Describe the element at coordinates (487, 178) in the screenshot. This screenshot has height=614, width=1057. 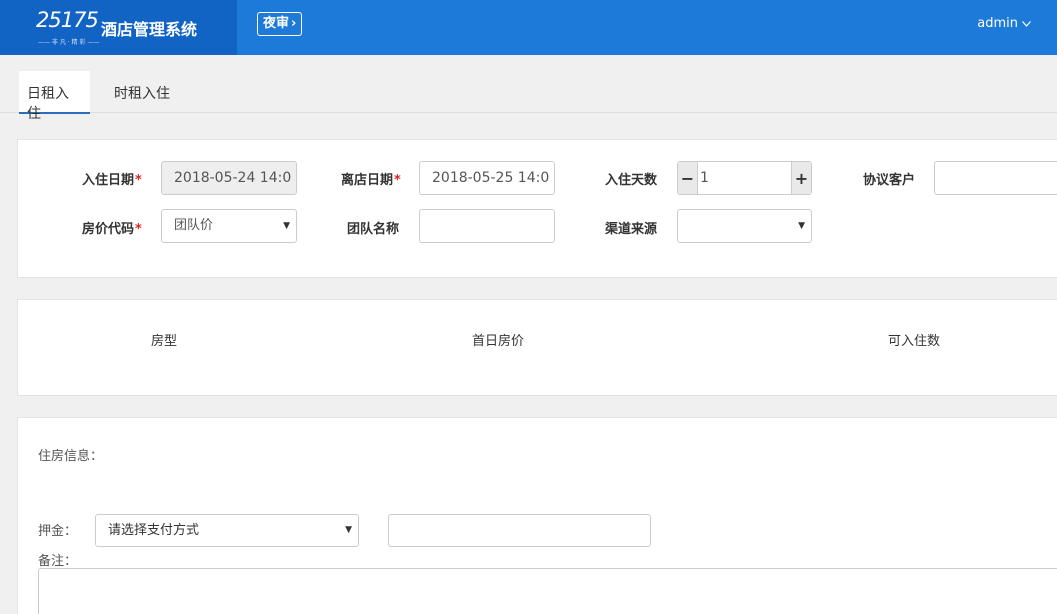
I see `checkout-date-field: 2018-05-25 14:0` at that location.